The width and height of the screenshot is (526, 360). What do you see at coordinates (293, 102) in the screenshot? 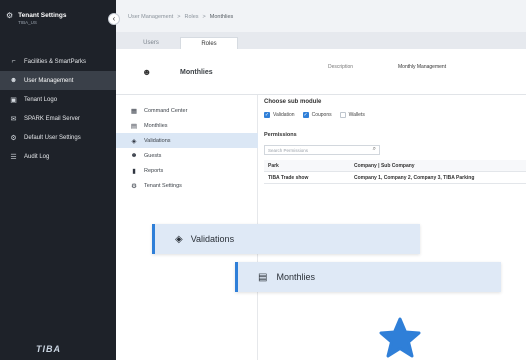
I see `submodule-title: Choose sub module` at bounding box center [293, 102].